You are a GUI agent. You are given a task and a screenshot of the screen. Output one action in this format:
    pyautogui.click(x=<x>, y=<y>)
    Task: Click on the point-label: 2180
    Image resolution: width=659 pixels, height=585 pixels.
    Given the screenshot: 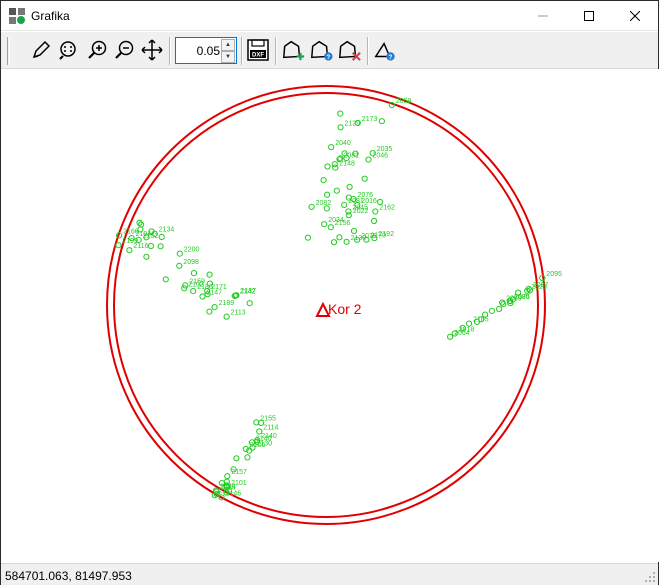 What is the action you would take?
    pyautogui.click(x=205, y=287)
    